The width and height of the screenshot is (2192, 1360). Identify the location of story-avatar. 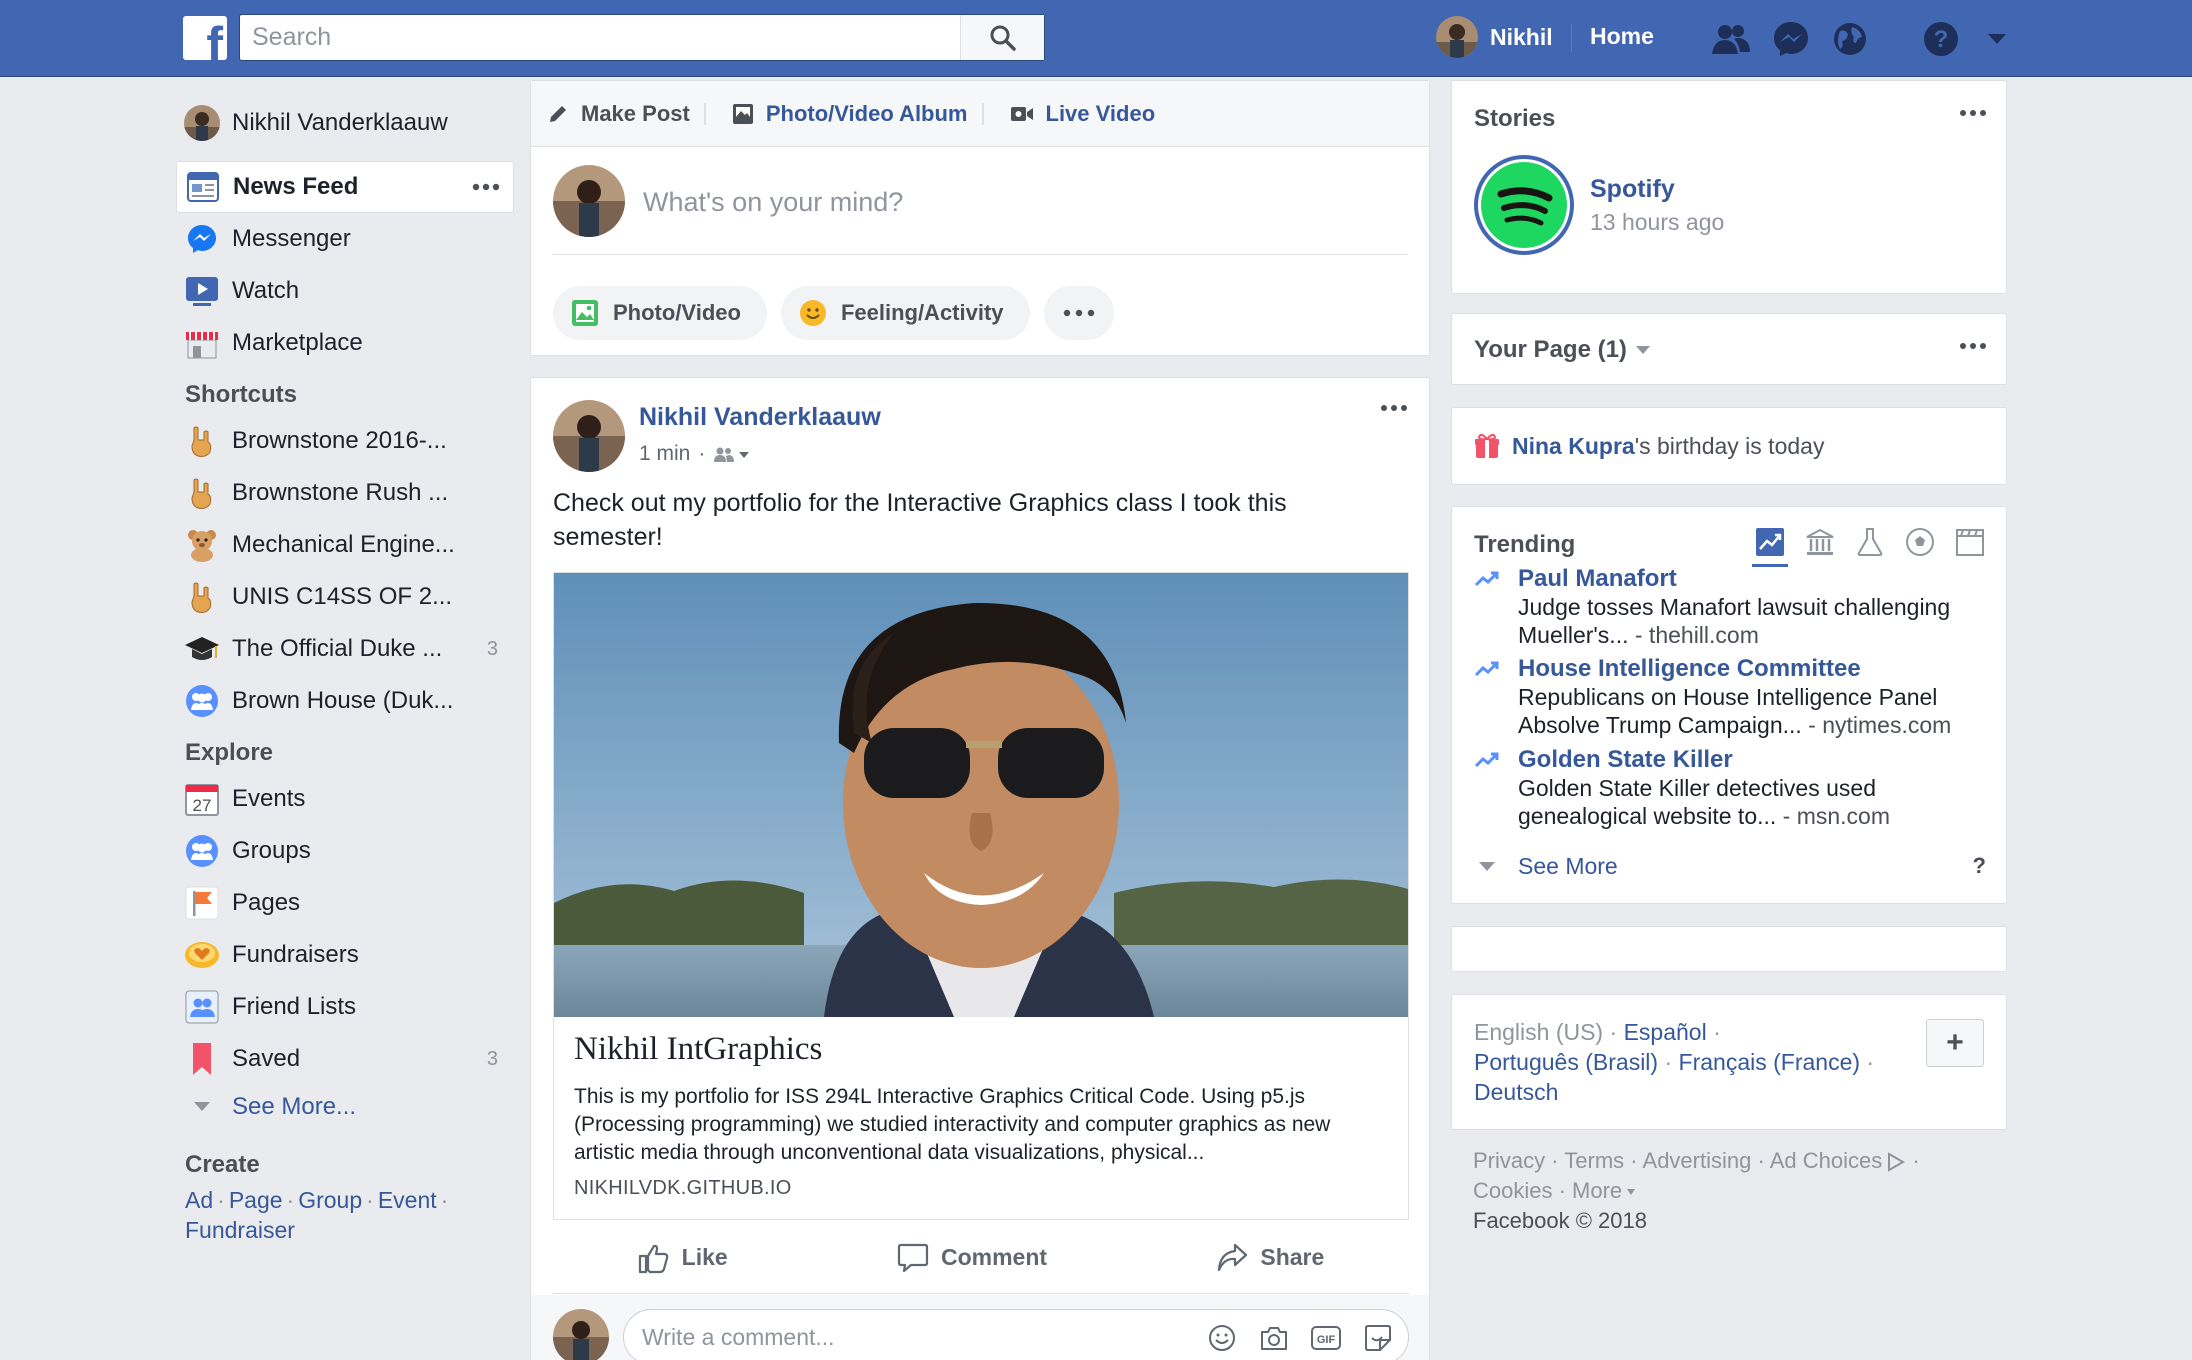
(1524, 205).